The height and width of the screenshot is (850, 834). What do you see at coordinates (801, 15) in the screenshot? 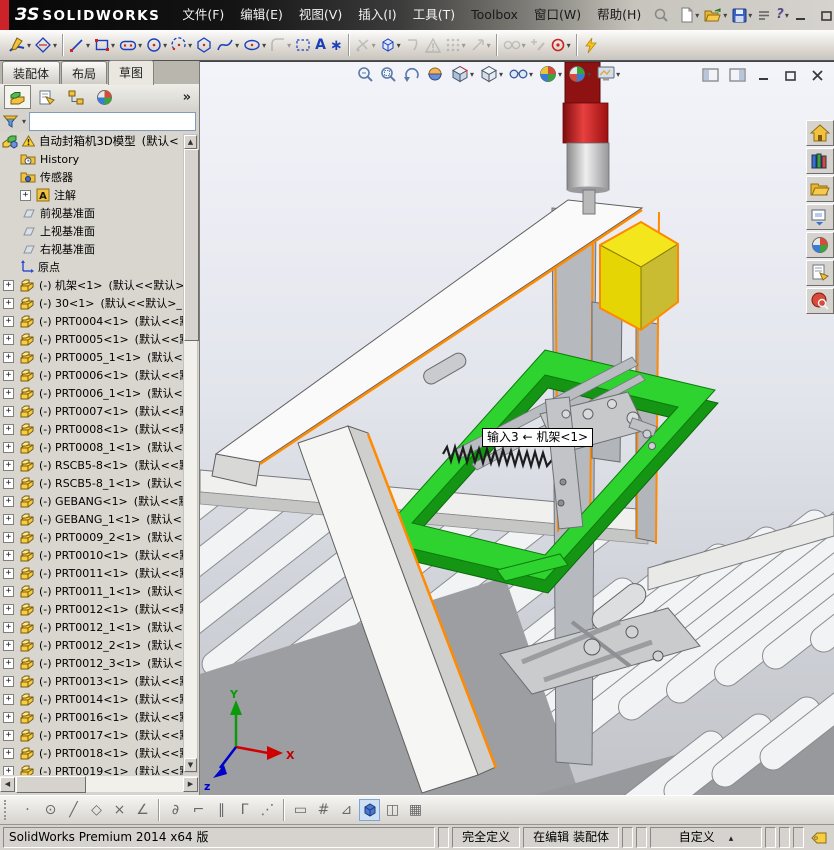
I see `minimize-button` at bounding box center [801, 15].